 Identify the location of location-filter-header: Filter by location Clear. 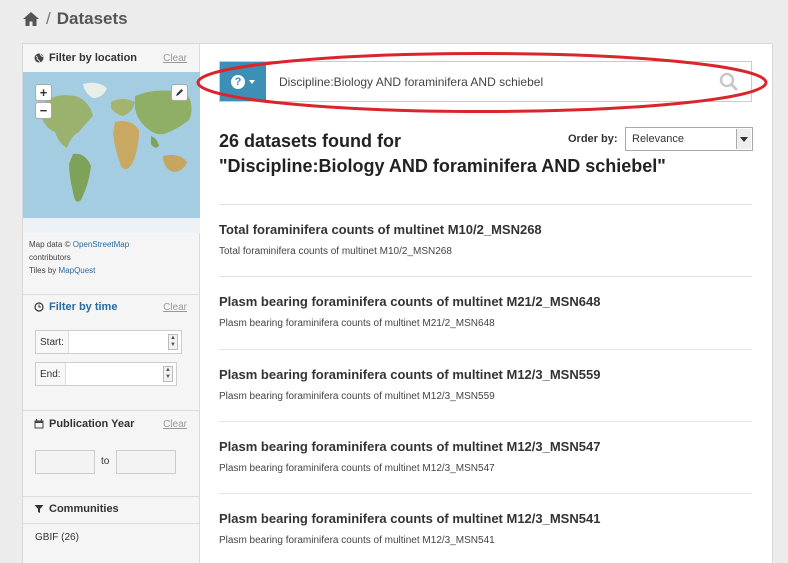
(111, 58).